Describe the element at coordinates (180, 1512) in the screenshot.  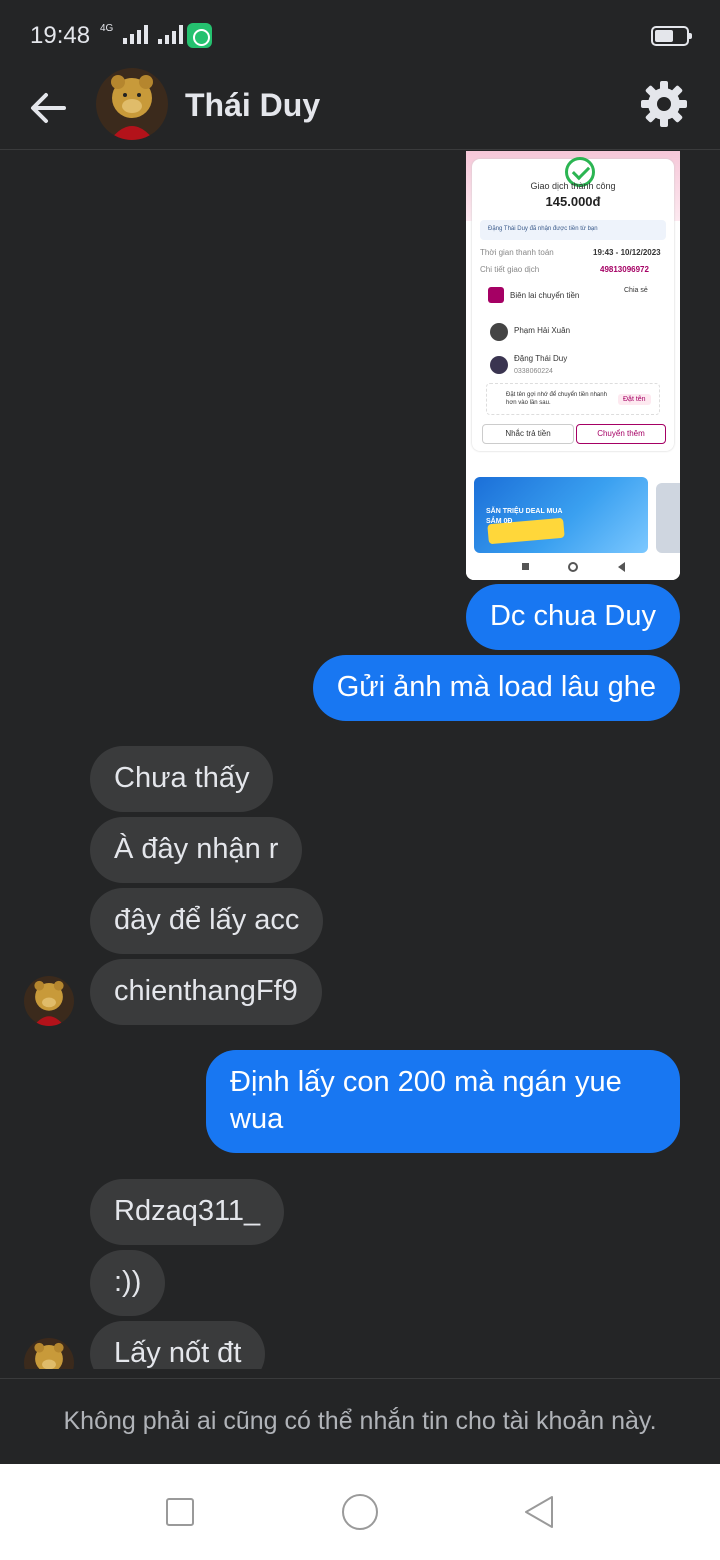
I see `recents-icon` at that location.